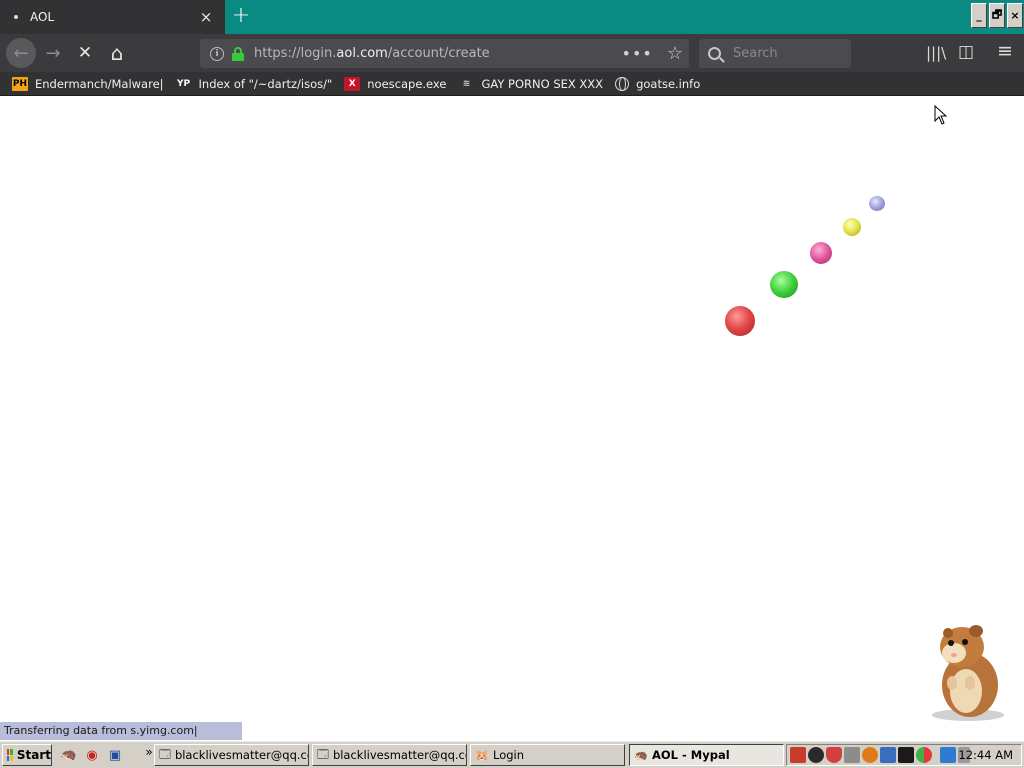 The image size is (1024, 768). Describe the element at coordinates (16, 17) in the screenshot. I see `tab-loading-icon` at that location.